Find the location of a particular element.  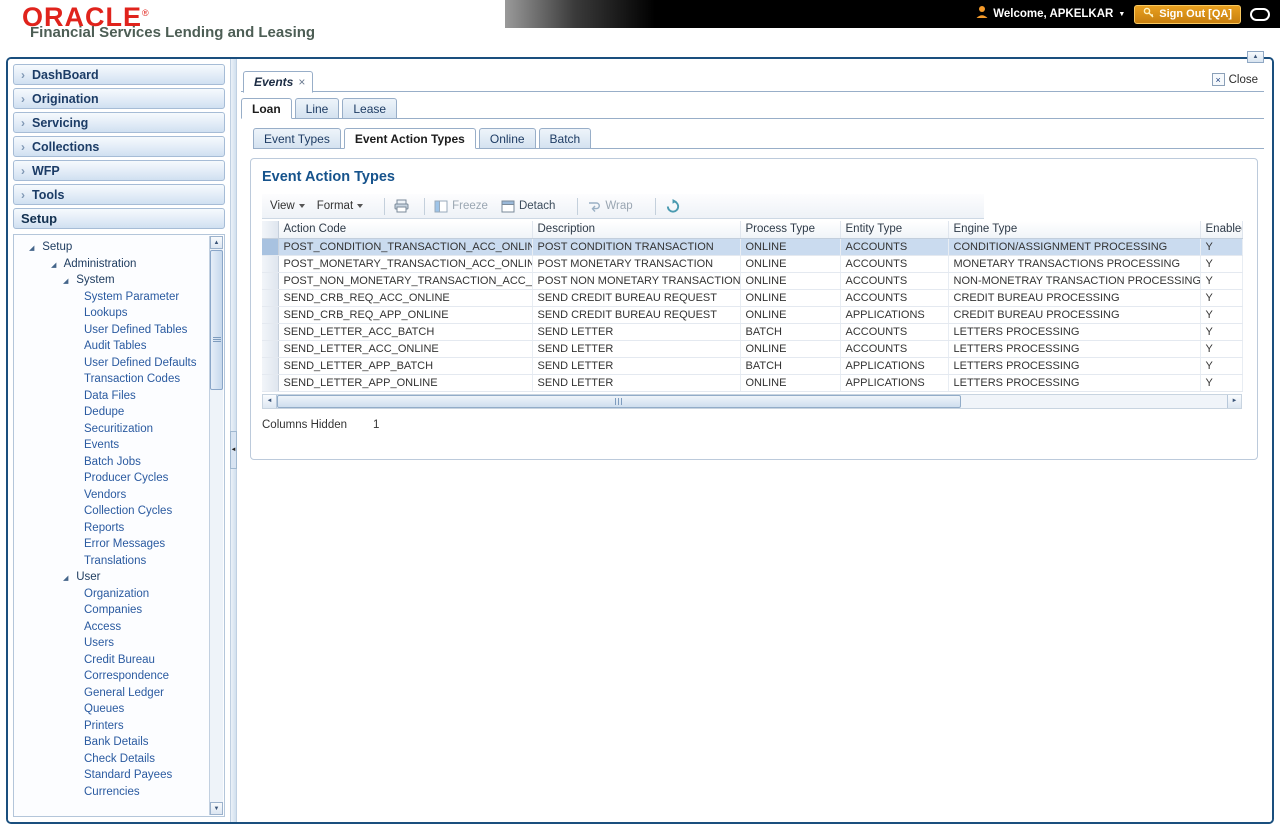

tree-leaf-item: Dedupe is located at coordinates (111, 412).